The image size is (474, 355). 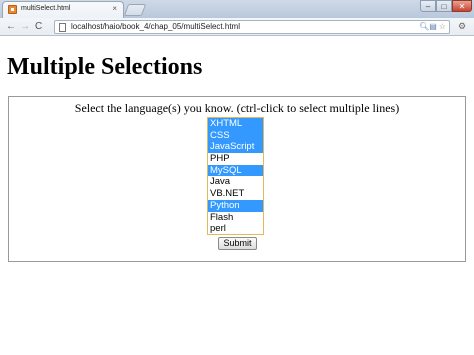 I want to click on minimize-button: –, so click(x=428, y=6).